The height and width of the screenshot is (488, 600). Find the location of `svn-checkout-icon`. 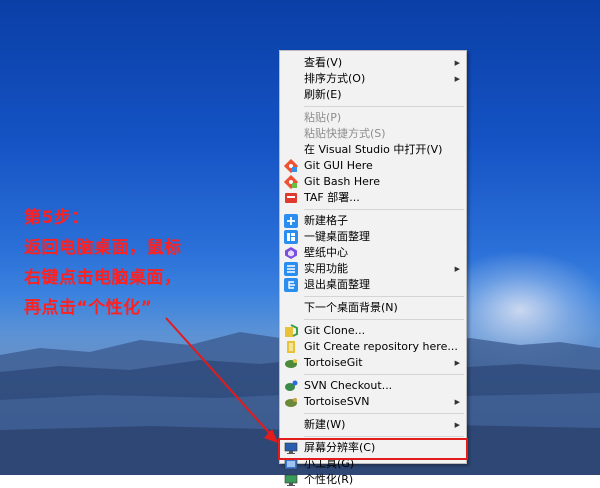

svn-checkout-icon is located at coordinates (291, 385).